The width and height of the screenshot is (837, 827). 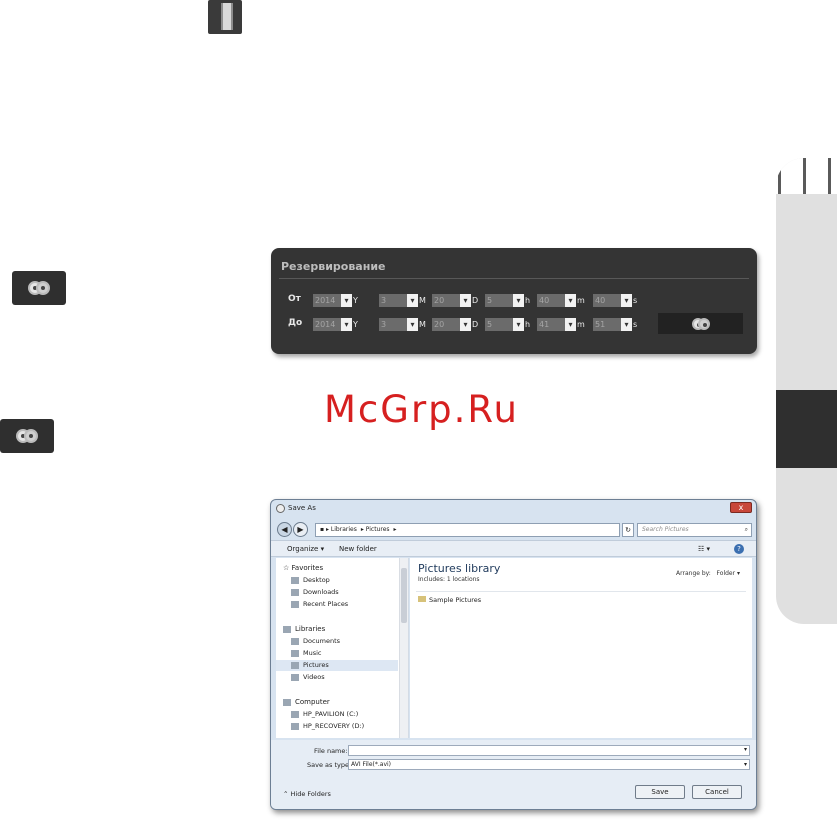 I want to click on from-label: От, so click(x=294, y=299).